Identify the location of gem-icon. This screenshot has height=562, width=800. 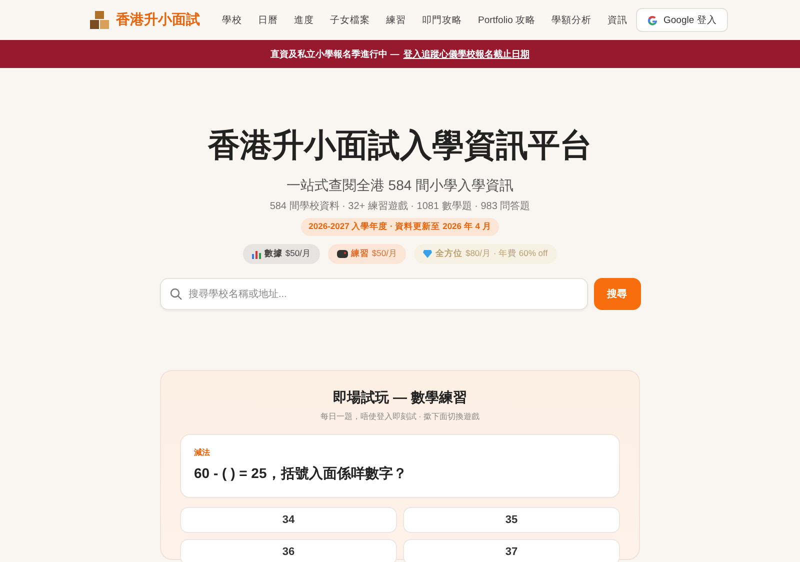
(427, 254).